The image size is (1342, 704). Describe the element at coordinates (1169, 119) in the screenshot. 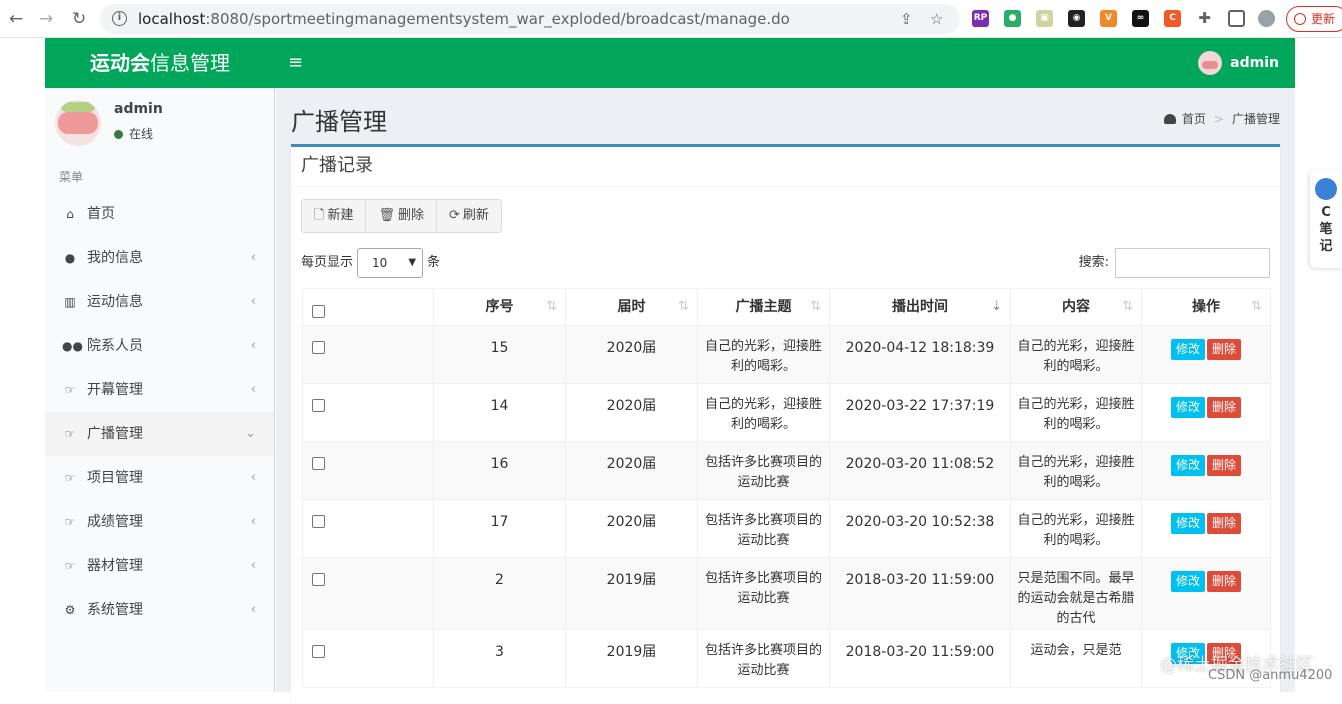

I see `dashboard-icon` at that location.